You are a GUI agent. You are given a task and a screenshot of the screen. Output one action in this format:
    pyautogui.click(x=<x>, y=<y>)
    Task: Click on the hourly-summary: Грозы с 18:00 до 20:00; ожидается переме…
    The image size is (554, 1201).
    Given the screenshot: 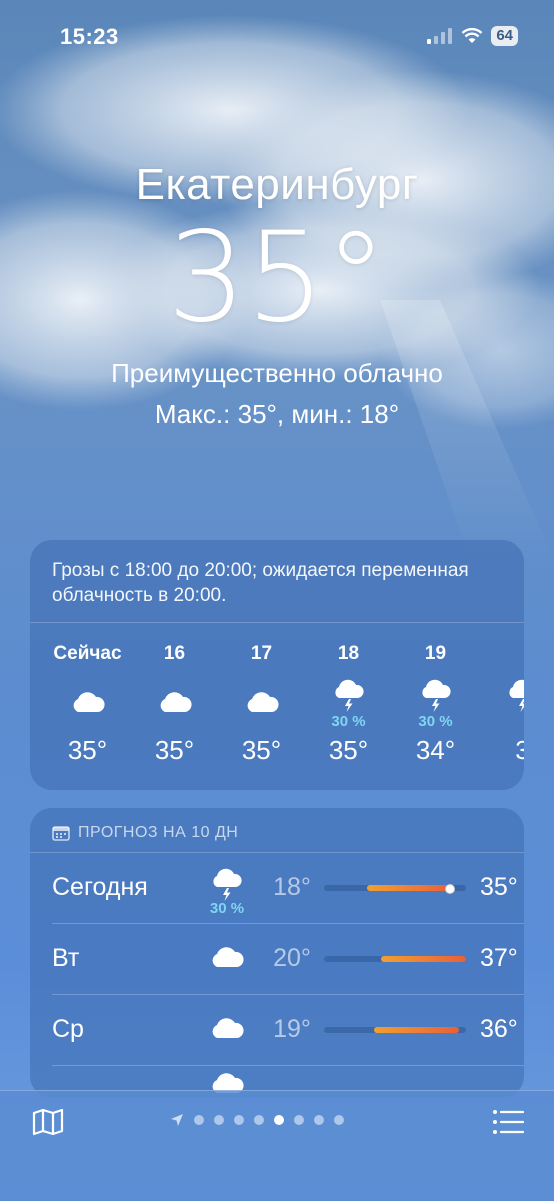 What is the action you would take?
    pyautogui.click(x=277, y=581)
    